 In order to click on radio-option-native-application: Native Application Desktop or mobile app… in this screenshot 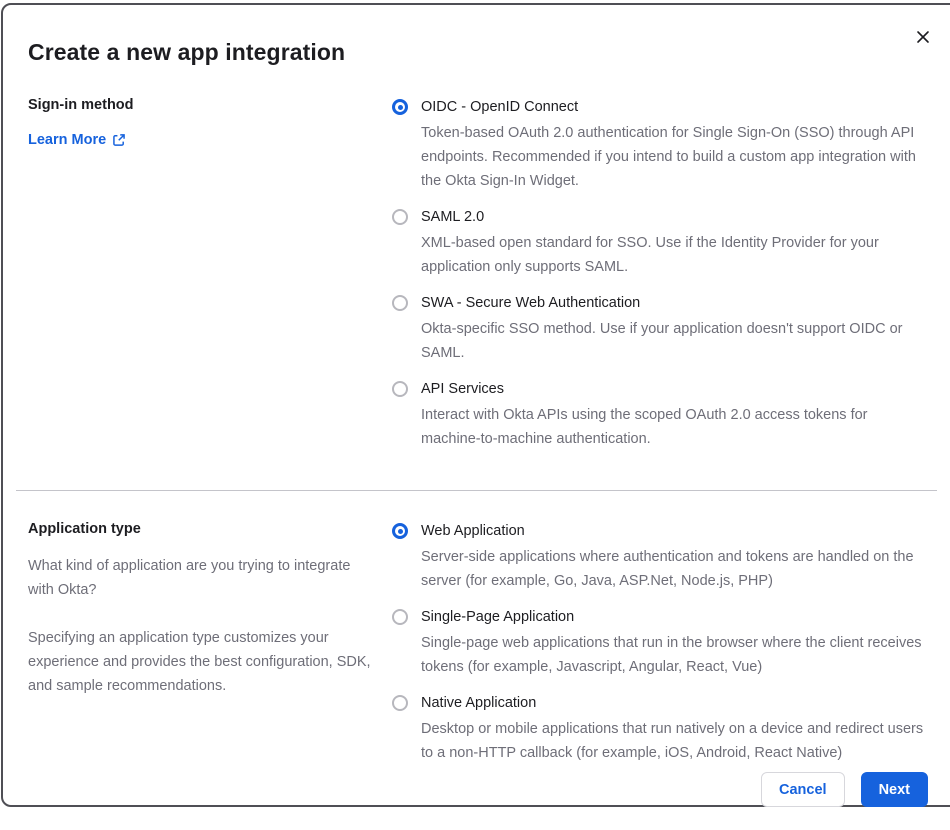, I will do `click(664, 729)`.